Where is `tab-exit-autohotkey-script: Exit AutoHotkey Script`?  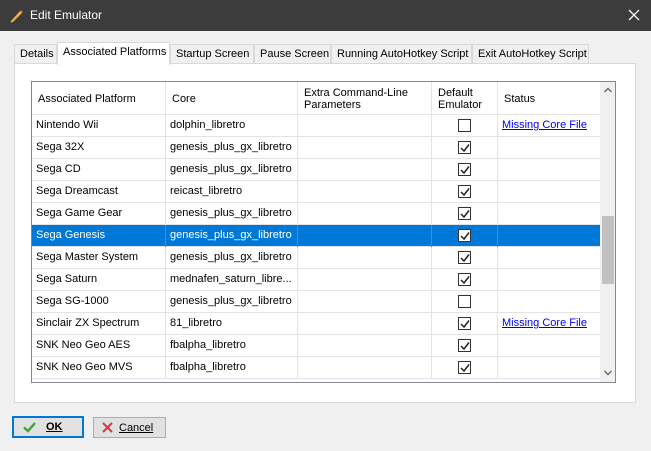 tab-exit-autohotkey-script: Exit AutoHotkey Script is located at coordinates (530, 54).